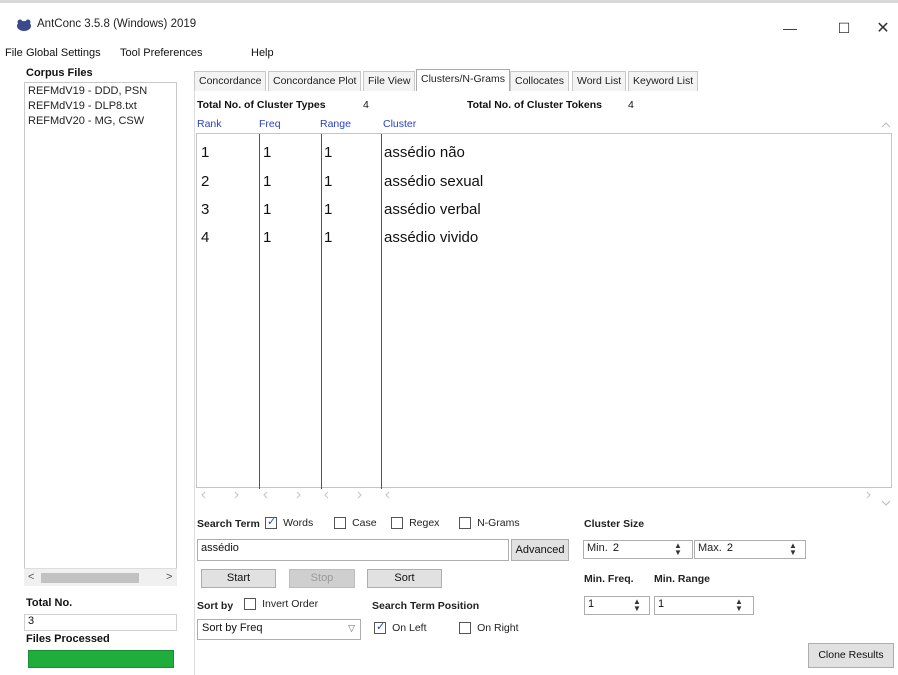 This screenshot has height=675, width=898. Describe the element at coordinates (238, 578) in the screenshot. I see `start-button: Start` at that location.